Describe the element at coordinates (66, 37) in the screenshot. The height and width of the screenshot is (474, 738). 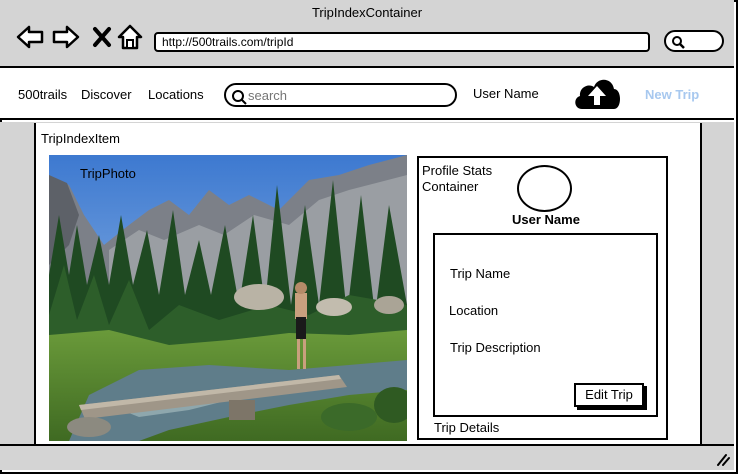
I see `forward-arrow-icon` at that location.